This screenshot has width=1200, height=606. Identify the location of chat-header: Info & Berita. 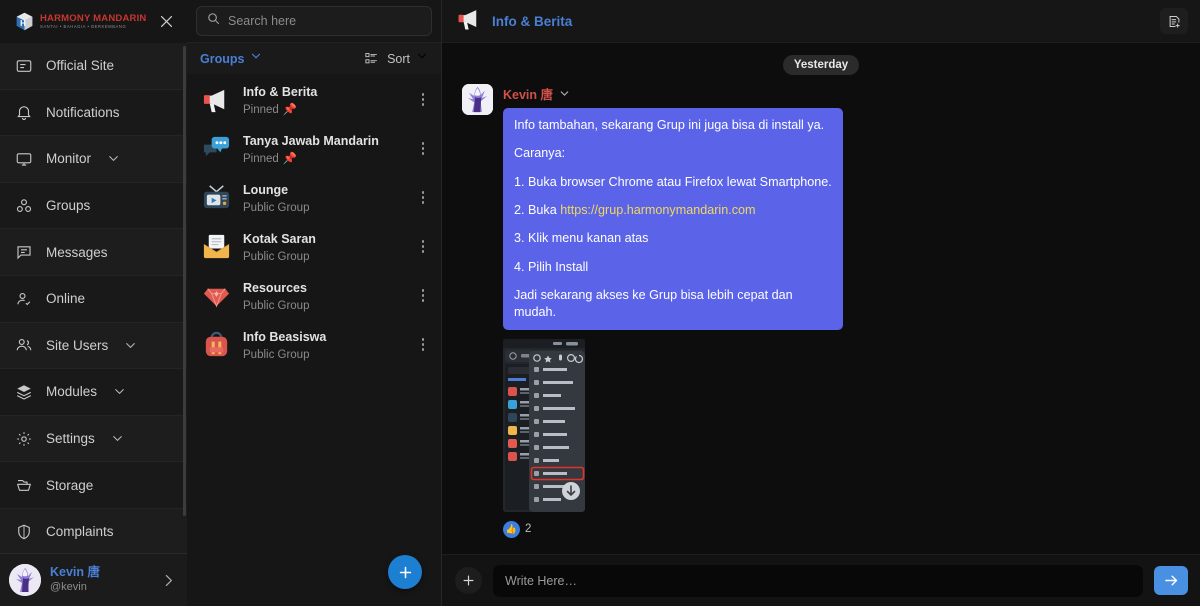
(821, 21).